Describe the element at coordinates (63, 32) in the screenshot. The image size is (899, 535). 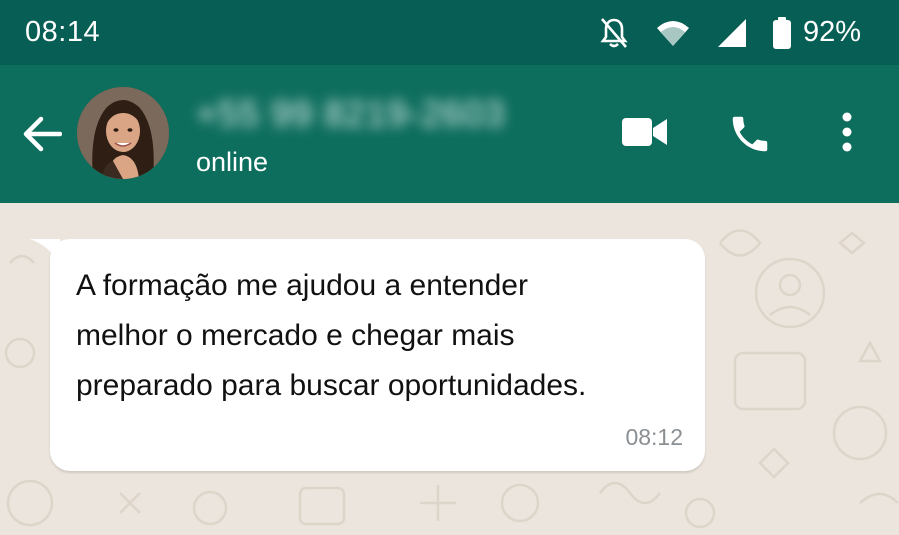
I see `status-time: 08:14` at that location.